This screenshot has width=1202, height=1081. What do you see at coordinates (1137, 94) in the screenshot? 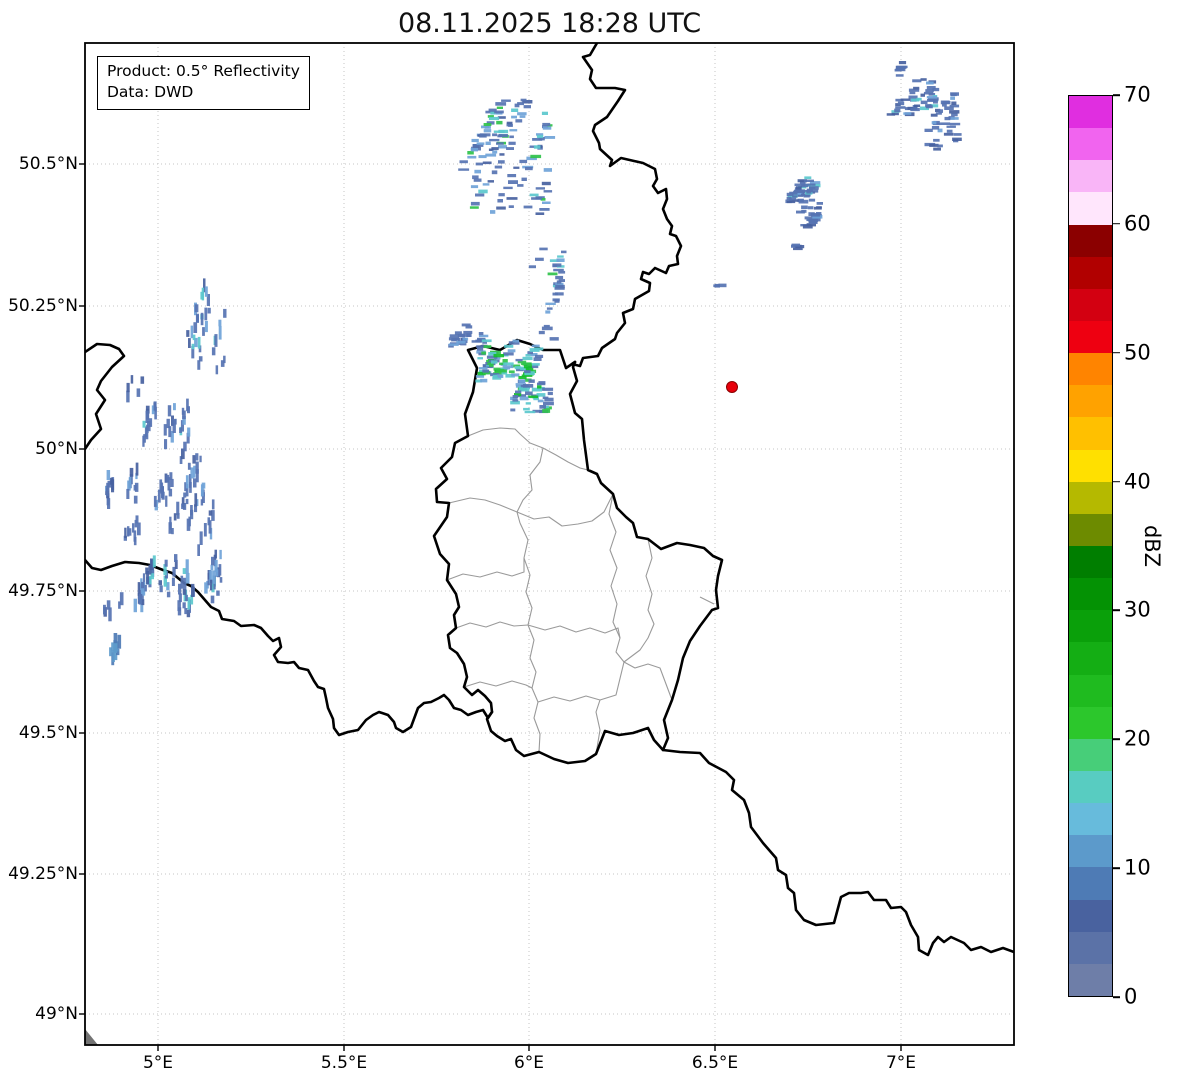
I see `colorbar-tick-label-70: 70` at bounding box center [1137, 94].